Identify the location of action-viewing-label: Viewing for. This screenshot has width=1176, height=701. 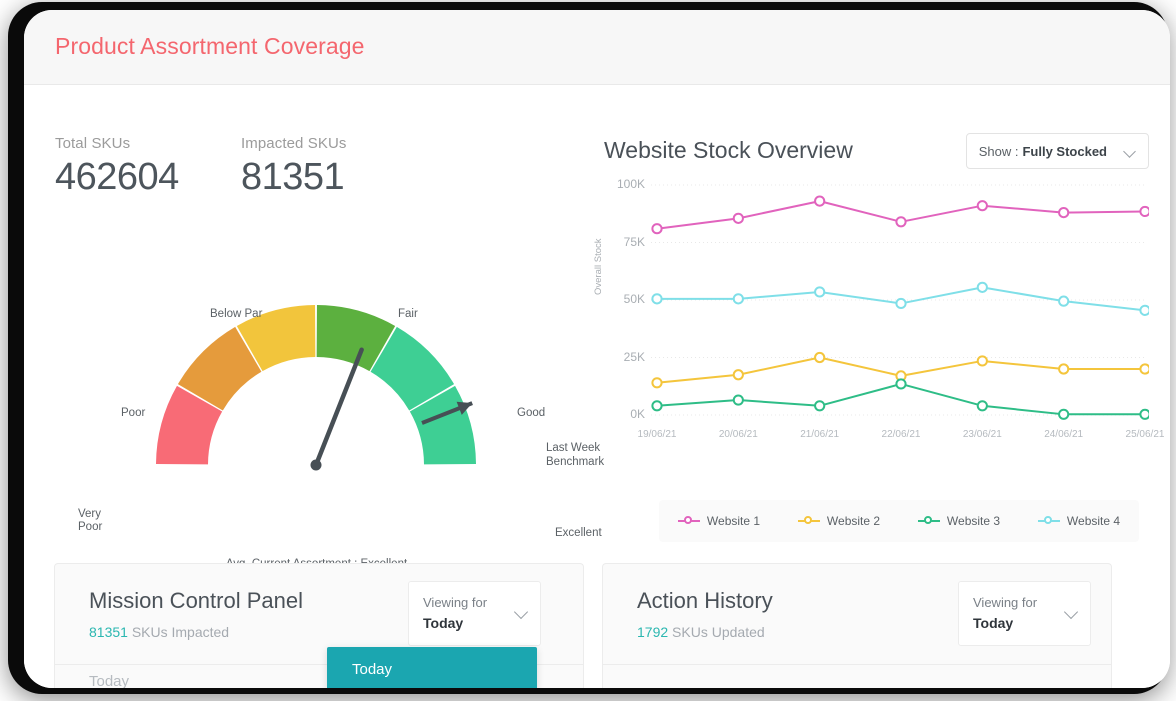
(1005, 602).